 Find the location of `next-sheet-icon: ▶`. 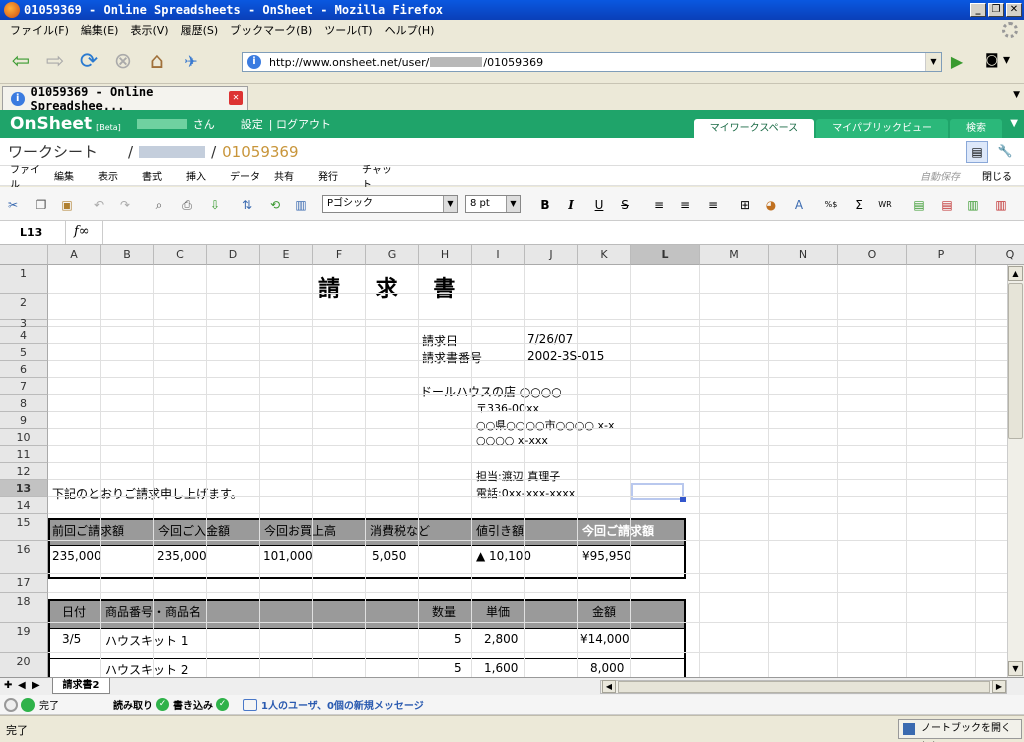

next-sheet-icon: ▶ is located at coordinates (36, 685).